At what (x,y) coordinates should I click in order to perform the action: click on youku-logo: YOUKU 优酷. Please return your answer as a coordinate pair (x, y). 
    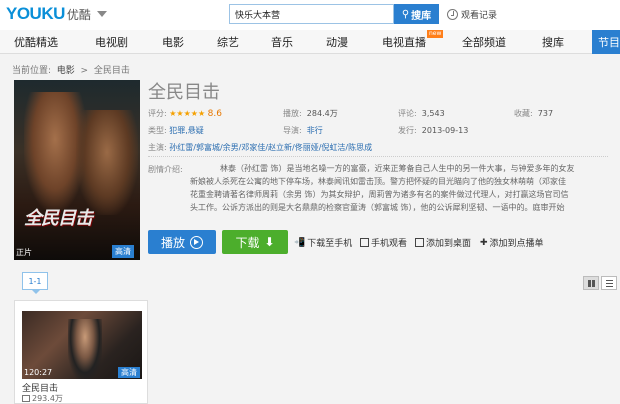
    Looking at the image, I should click on (56, 14).